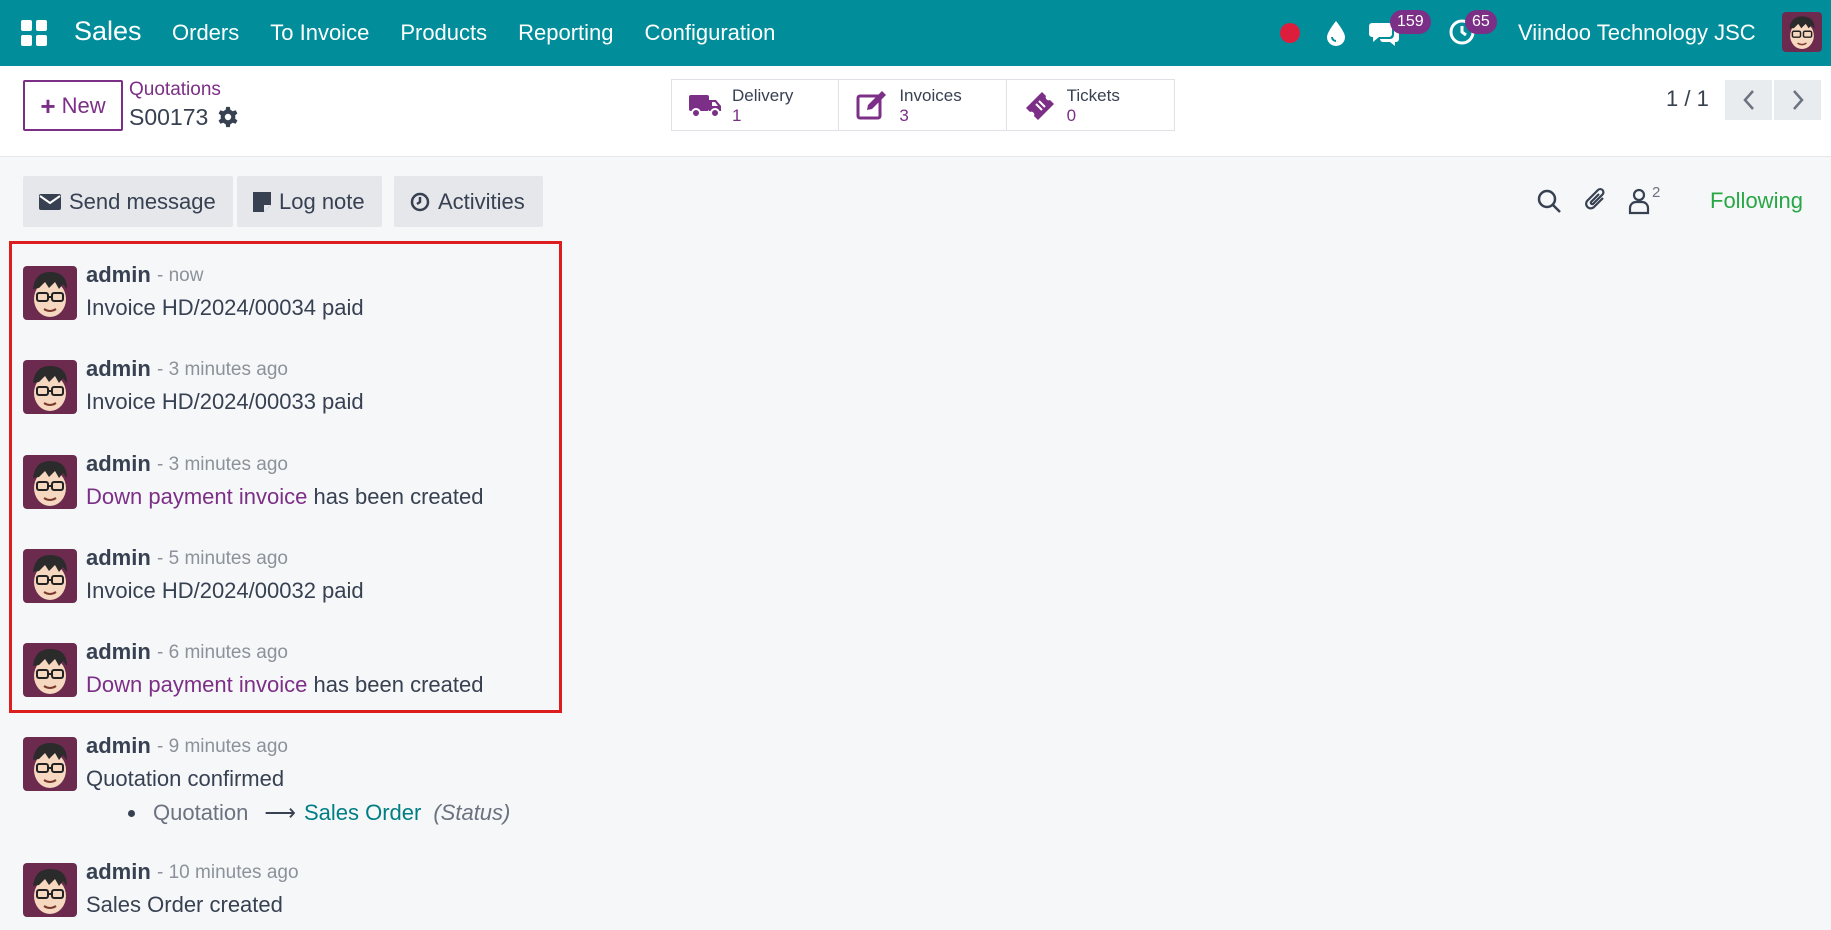 This screenshot has width=1831, height=930. What do you see at coordinates (34, 33) in the screenshot?
I see `apps-menu-icon` at bounding box center [34, 33].